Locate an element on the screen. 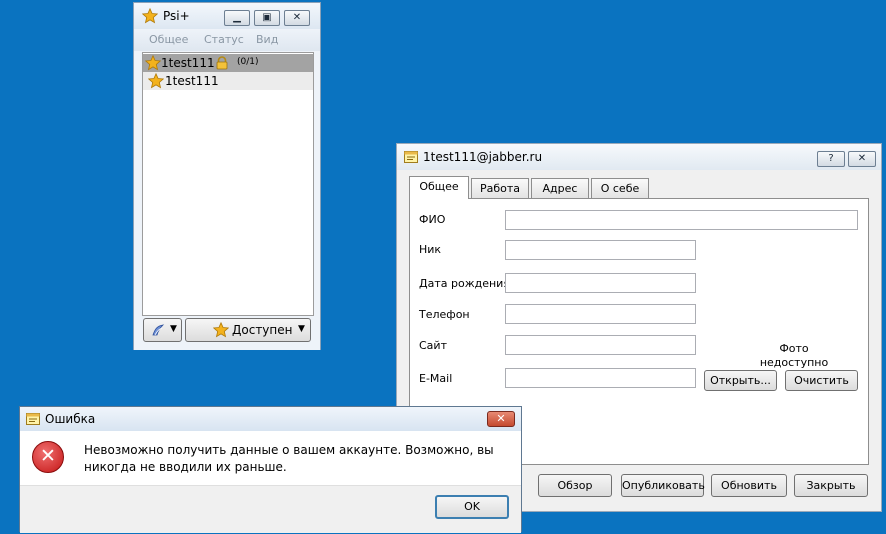 The image size is (886, 534). psi-menubar: Общее Статус Вид is located at coordinates (227, 40).